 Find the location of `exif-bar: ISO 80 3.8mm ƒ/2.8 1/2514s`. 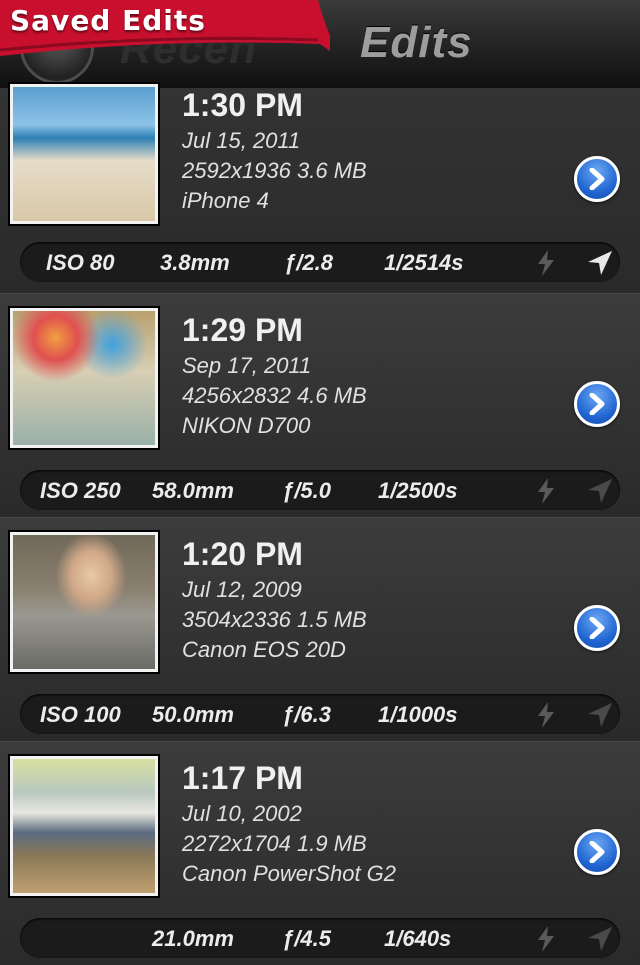

exif-bar: ISO 80 3.8mm ƒ/2.8 1/2514s is located at coordinates (320, 262).